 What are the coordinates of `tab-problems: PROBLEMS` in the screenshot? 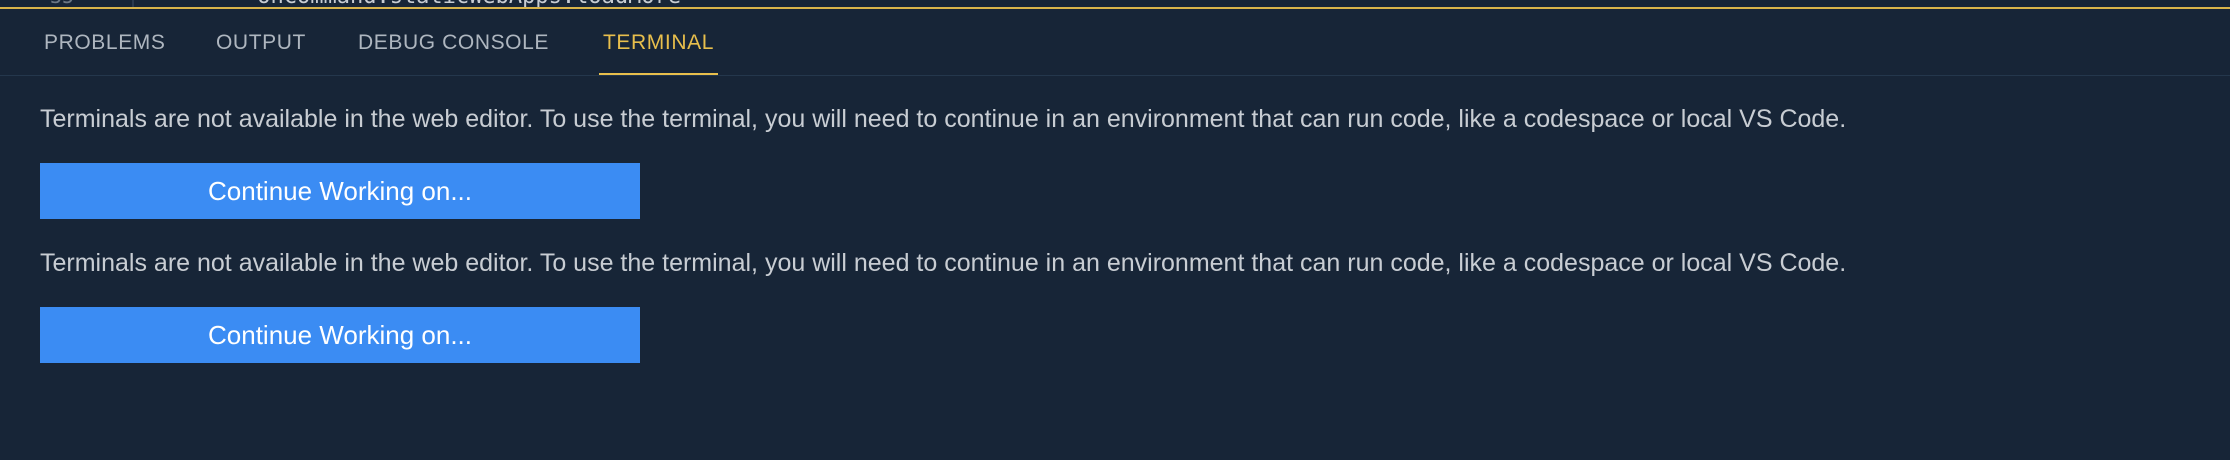 It's located at (105, 42).